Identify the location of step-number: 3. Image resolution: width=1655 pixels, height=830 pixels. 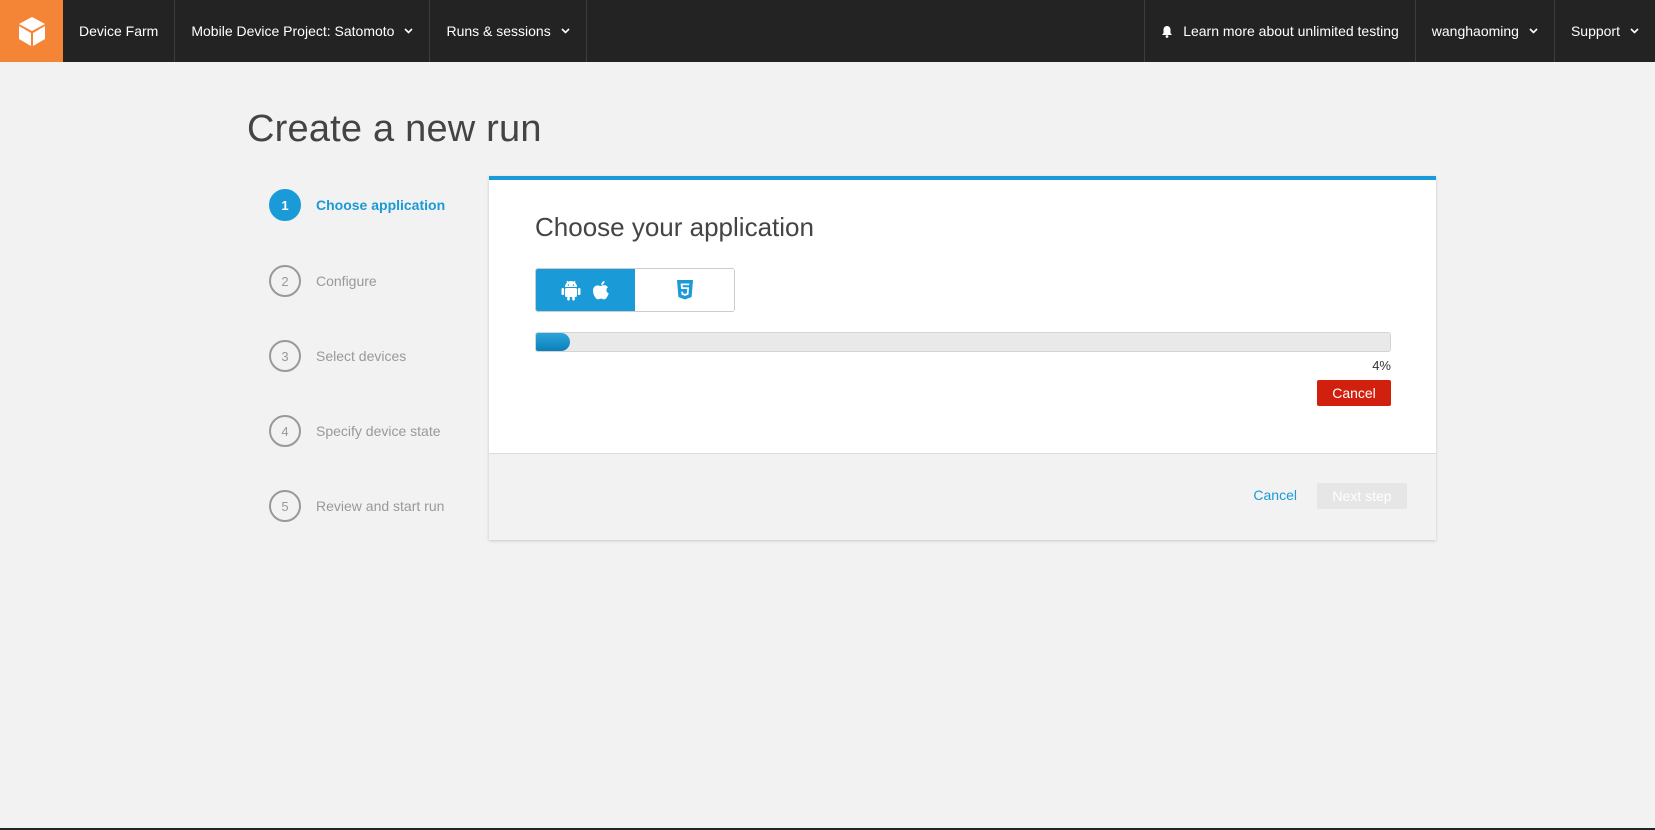
(285, 356).